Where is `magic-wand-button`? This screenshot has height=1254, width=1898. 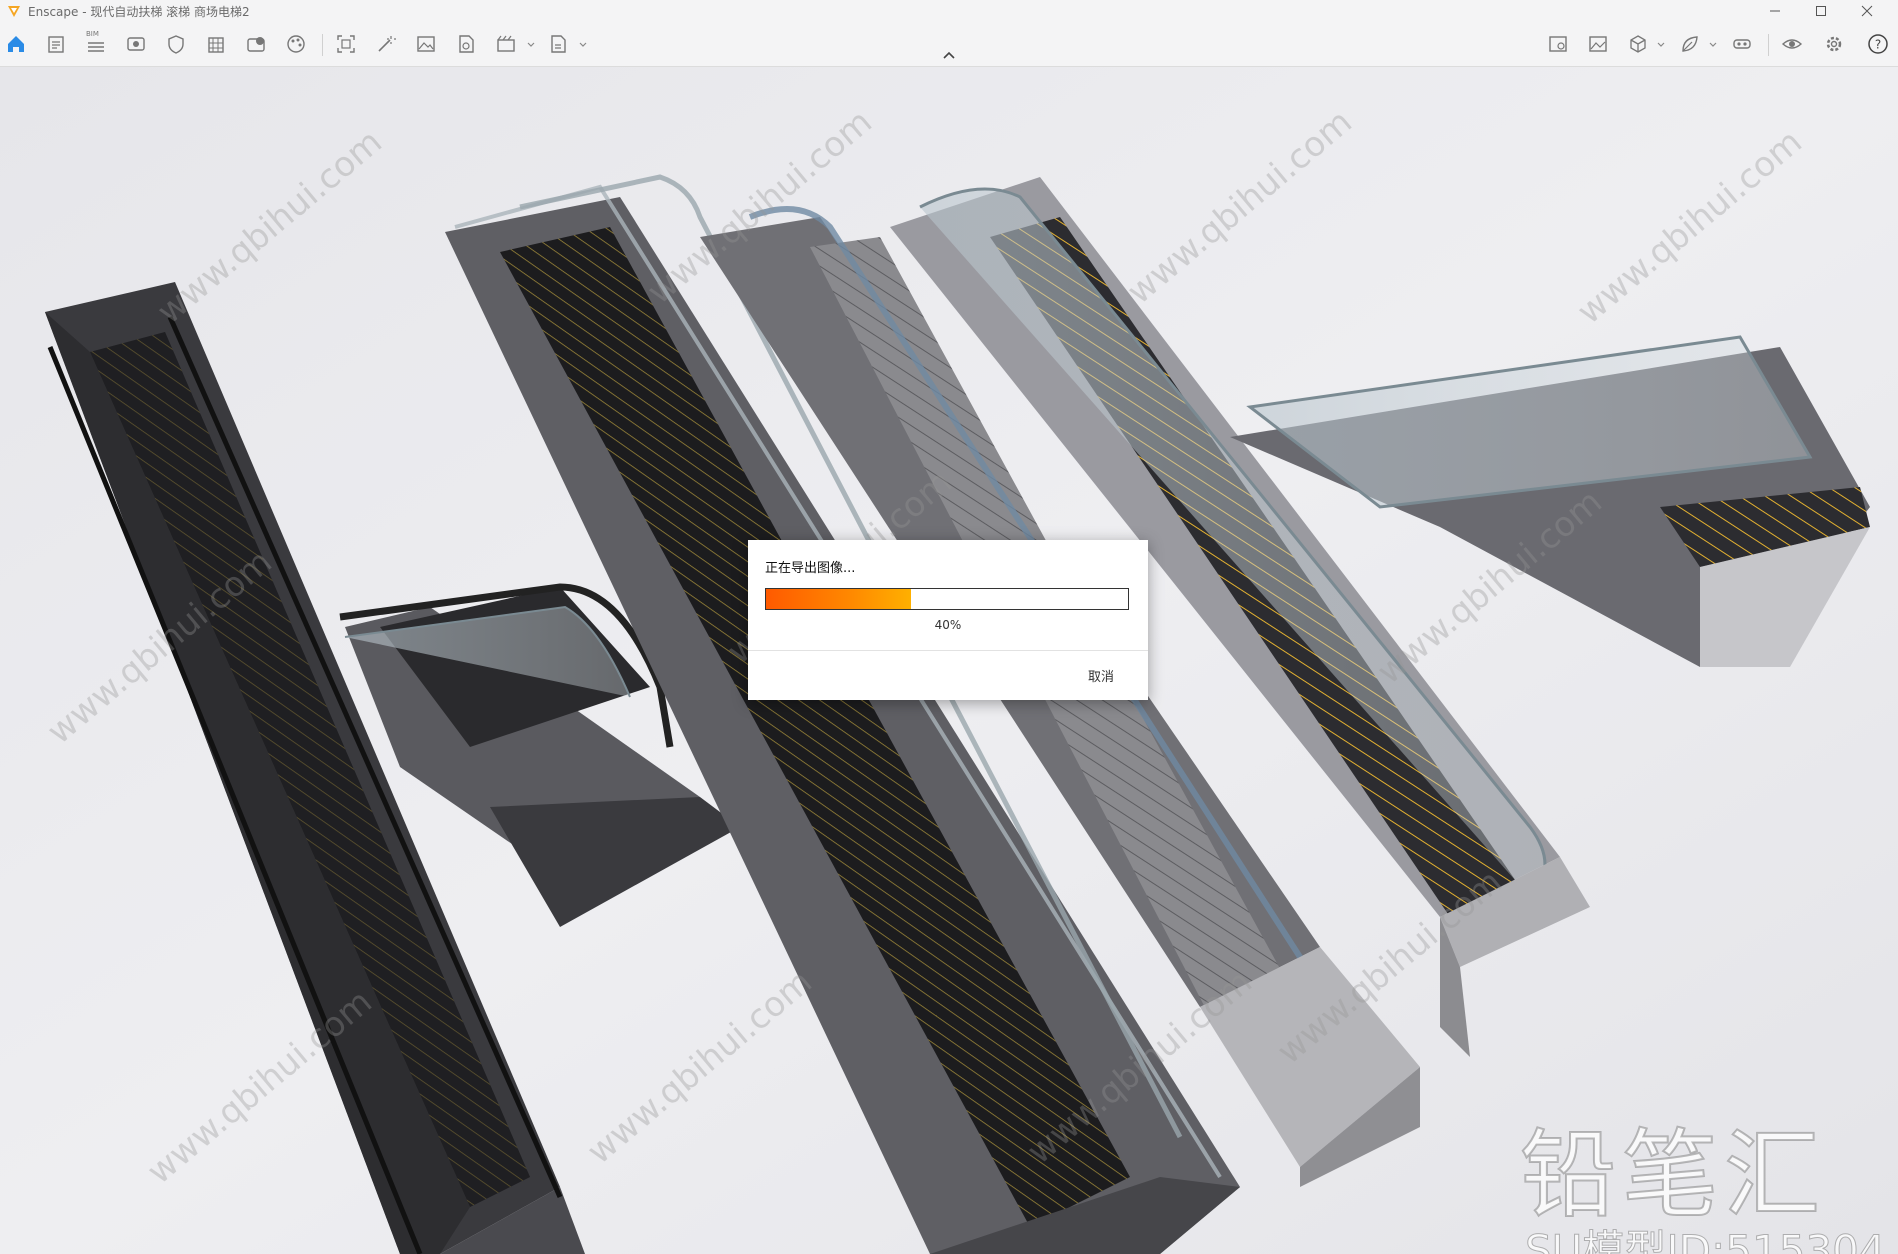
magic-wand-button is located at coordinates (386, 44).